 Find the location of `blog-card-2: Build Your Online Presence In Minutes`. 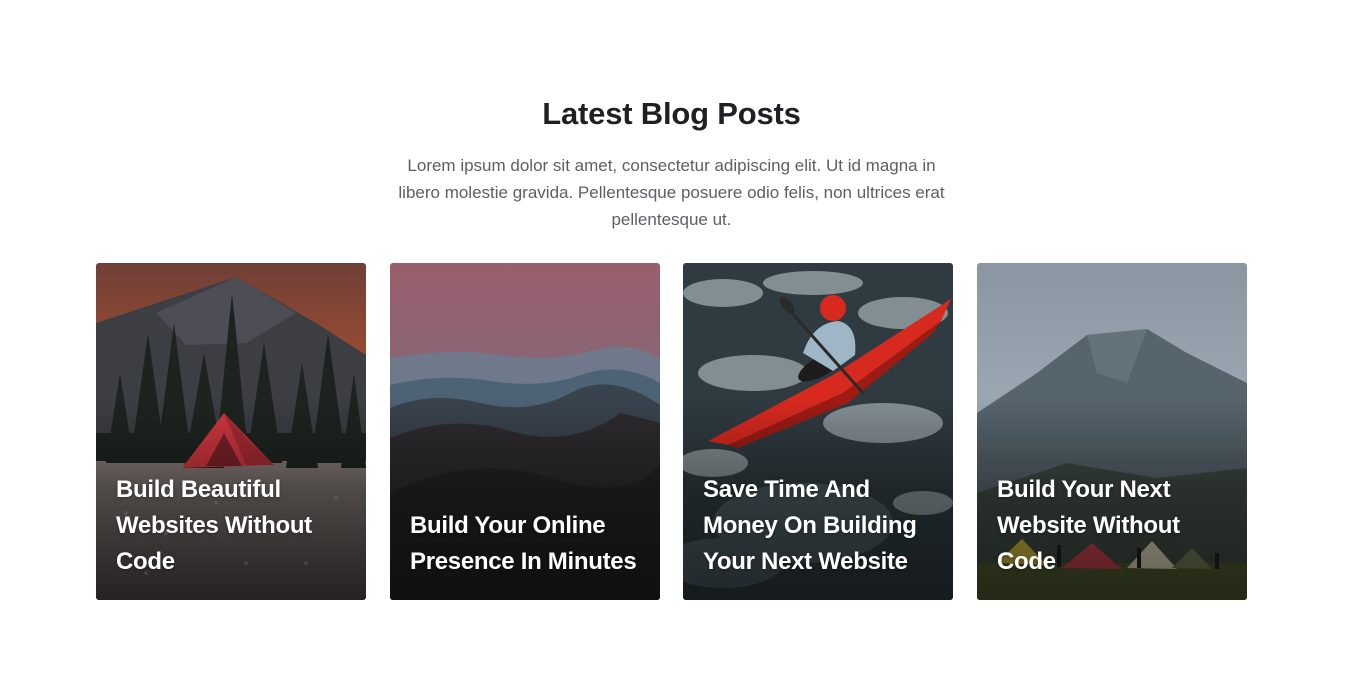

blog-card-2: Build Your Online Presence In Minutes is located at coordinates (525, 431).